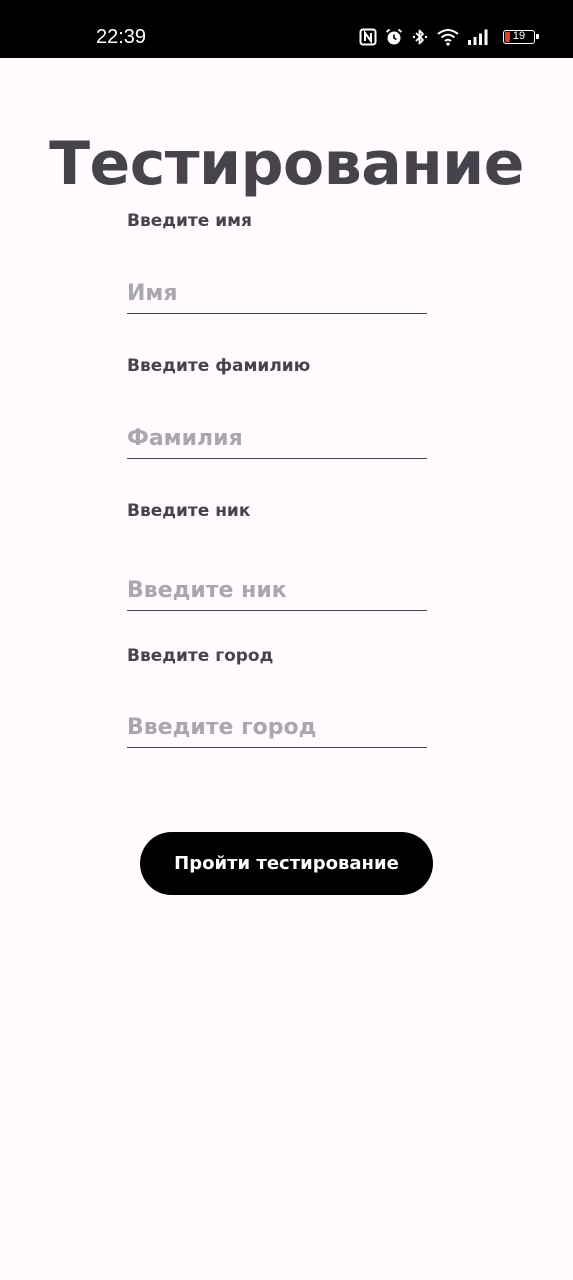 The height and width of the screenshot is (1280, 573). I want to click on battery-icon: 19, so click(521, 37).